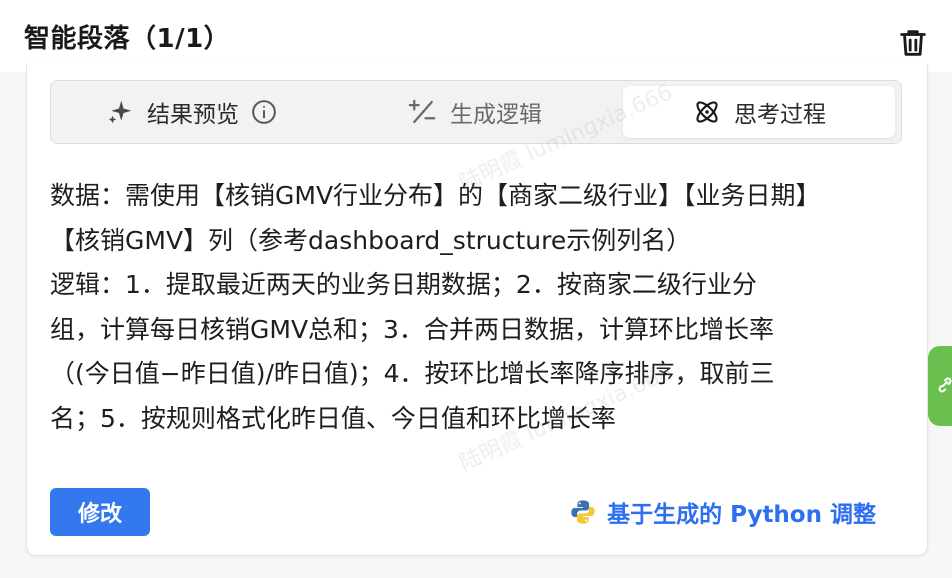  What do you see at coordinates (476, 36) in the screenshot?
I see `panel-header: 智能段落（1/1）` at bounding box center [476, 36].